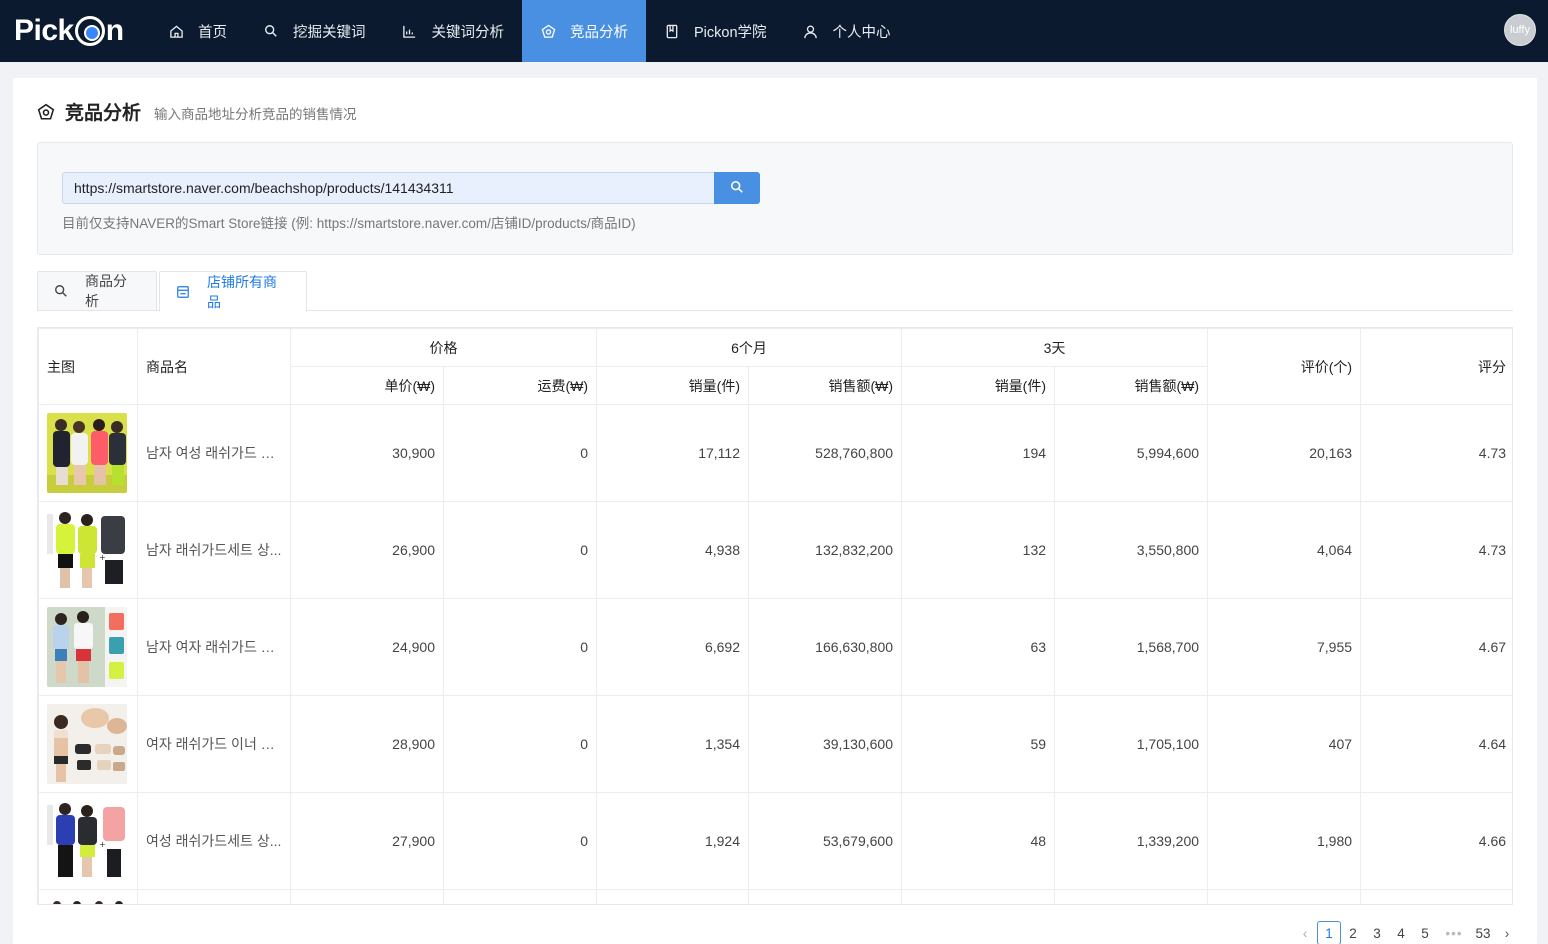  What do you see at coordinates (672, 841) in the screenshot?
I see `six-month-qty: 1,924` at bounding box center [672, 841].